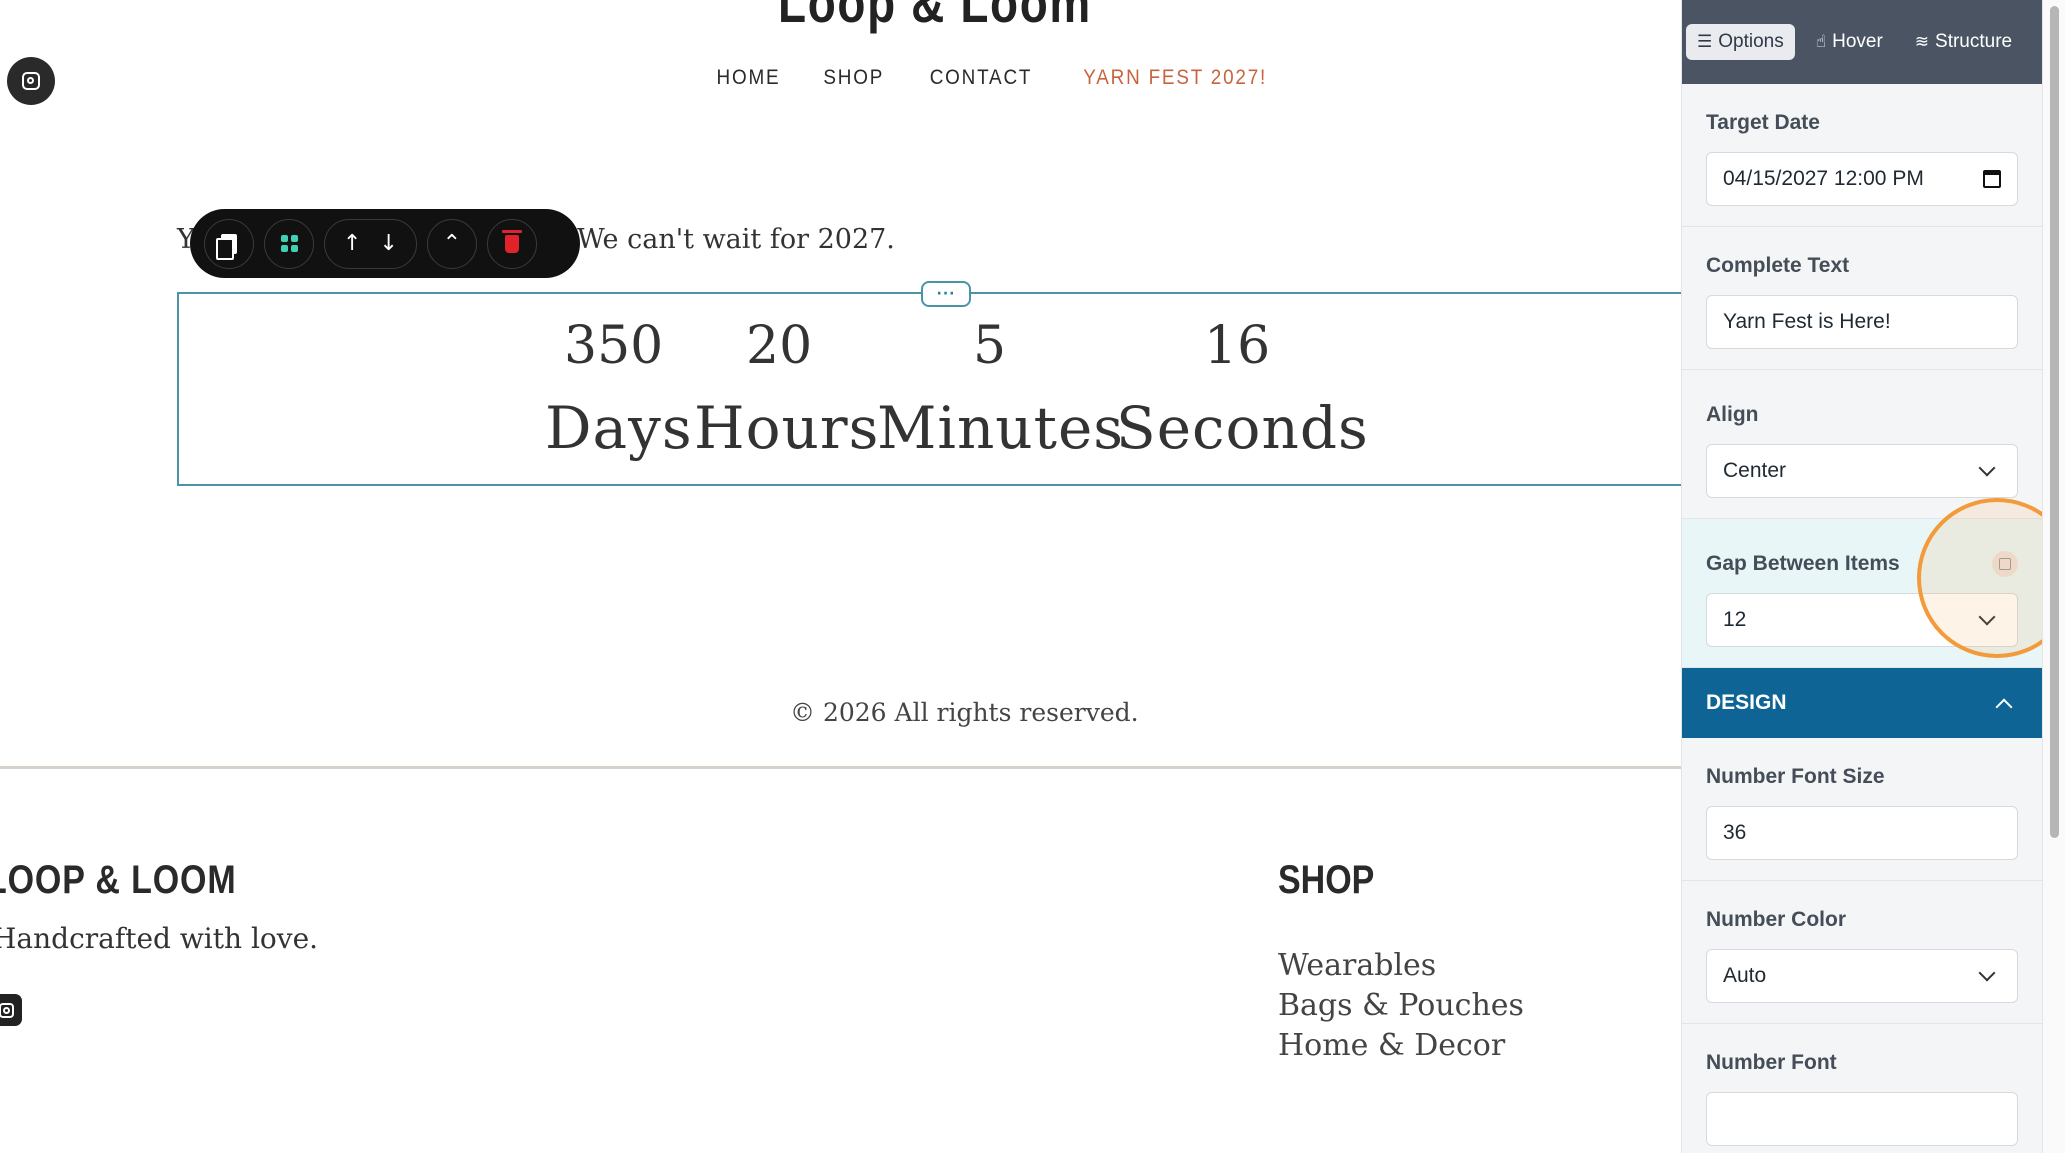 Image resolution: width=2065 pixels, height=1153 pixels. I want to click on delete-button, so click(511, 243).